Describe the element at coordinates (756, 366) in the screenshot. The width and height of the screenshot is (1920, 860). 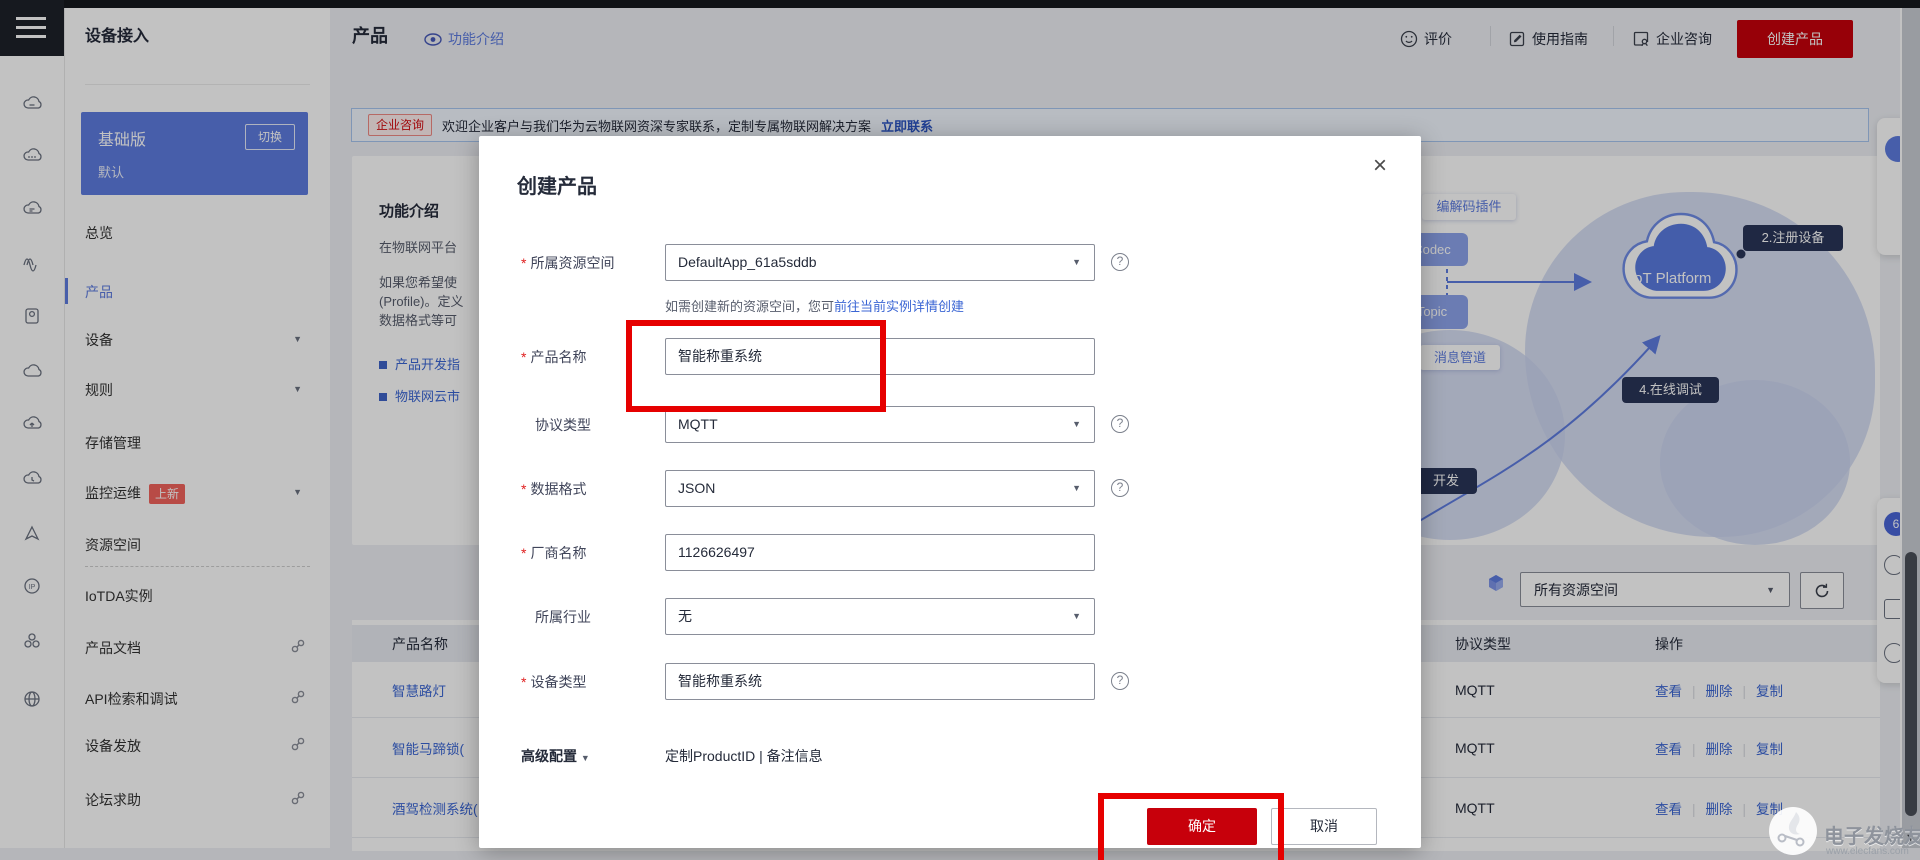
I see `annotation-box-product-name` at that location.